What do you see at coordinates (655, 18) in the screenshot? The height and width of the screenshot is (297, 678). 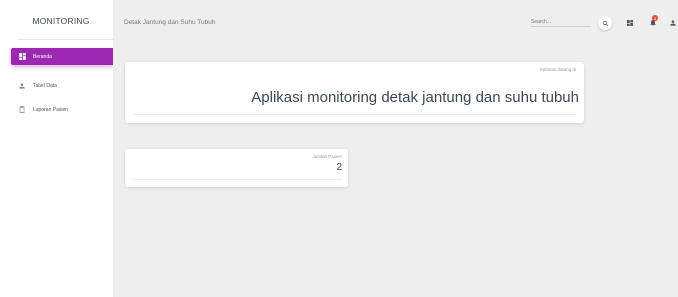 I see `notification-badge: 5` at bounding box center [655, 18].